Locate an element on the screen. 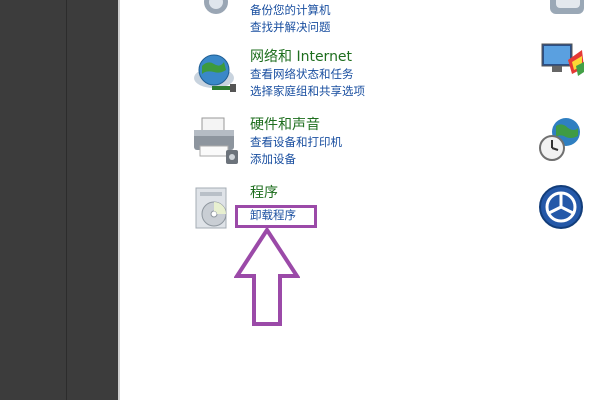  backup-computer-link: 备份您的计算机 is located at coordinates (290, 10).